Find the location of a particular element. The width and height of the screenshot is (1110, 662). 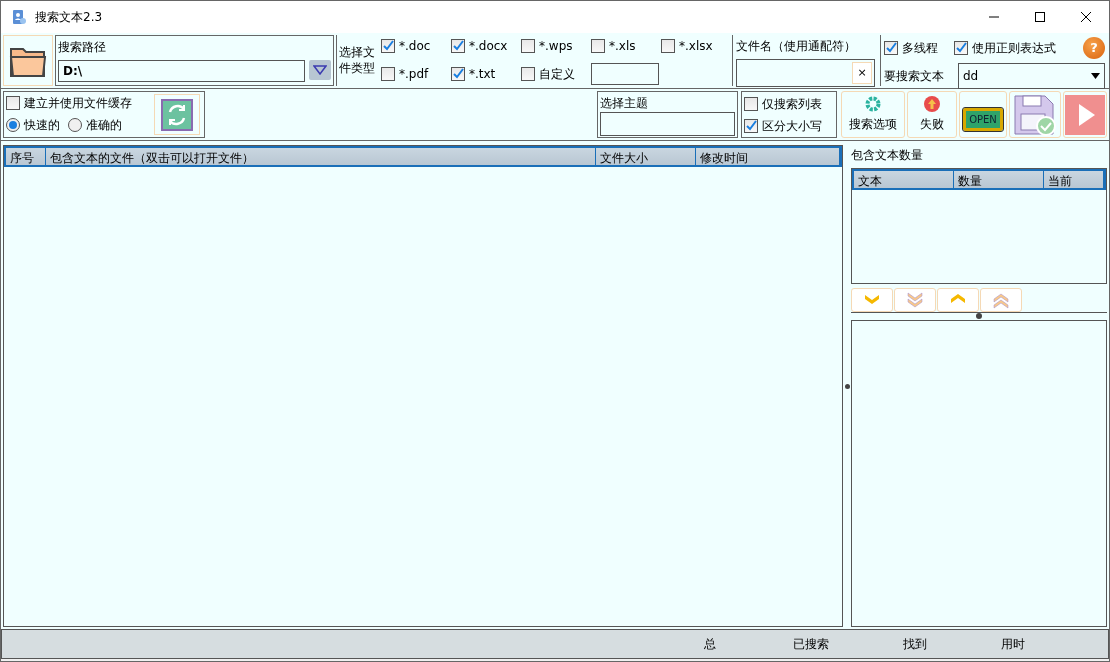

dropdown-arrow-icon is located at coordinates (1095, 76).